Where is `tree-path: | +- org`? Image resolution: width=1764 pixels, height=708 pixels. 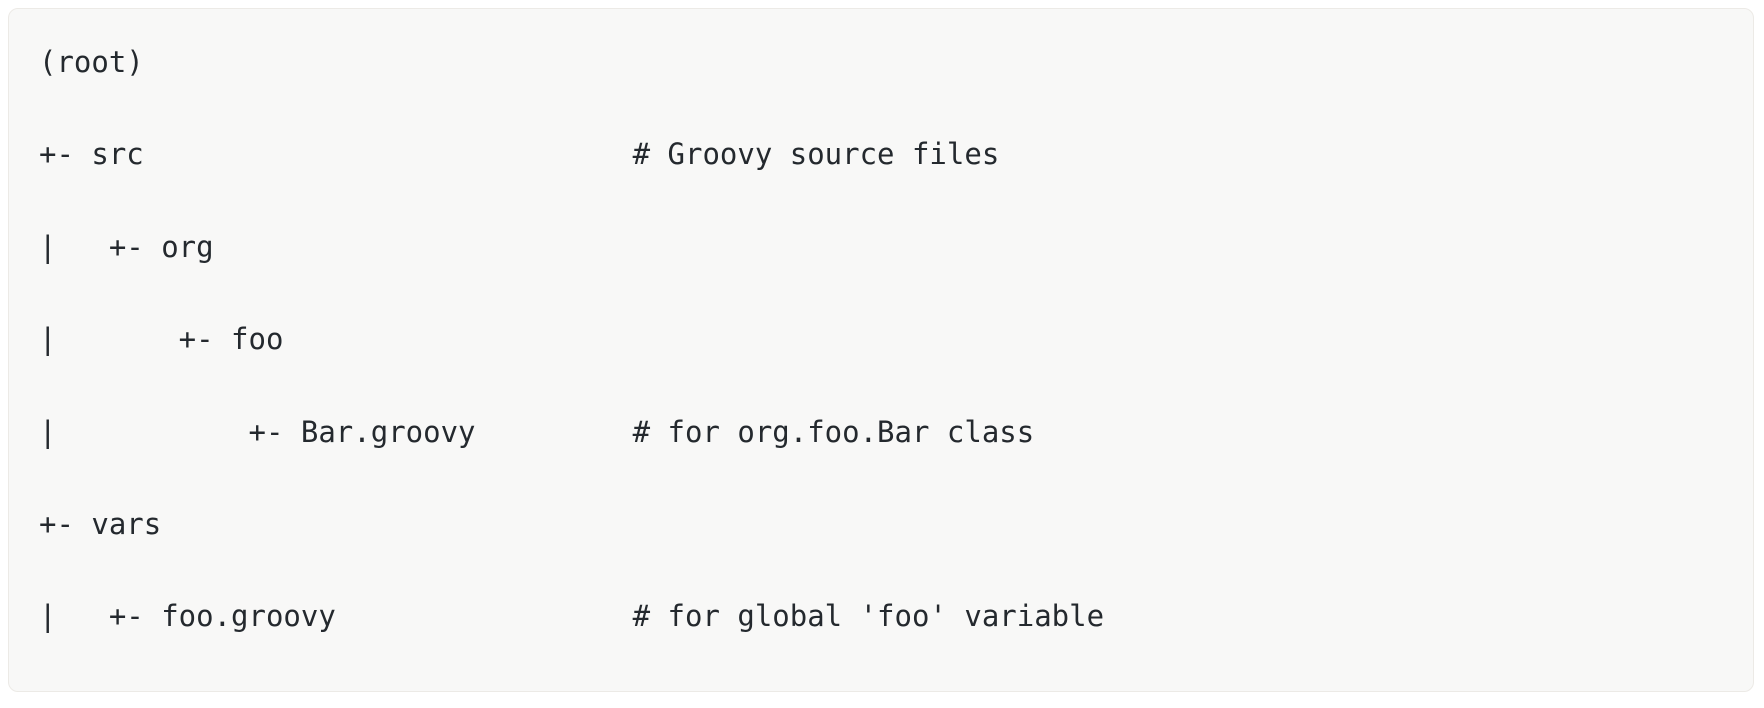
tree-path: | +- org is located at coordinates (126, 246).